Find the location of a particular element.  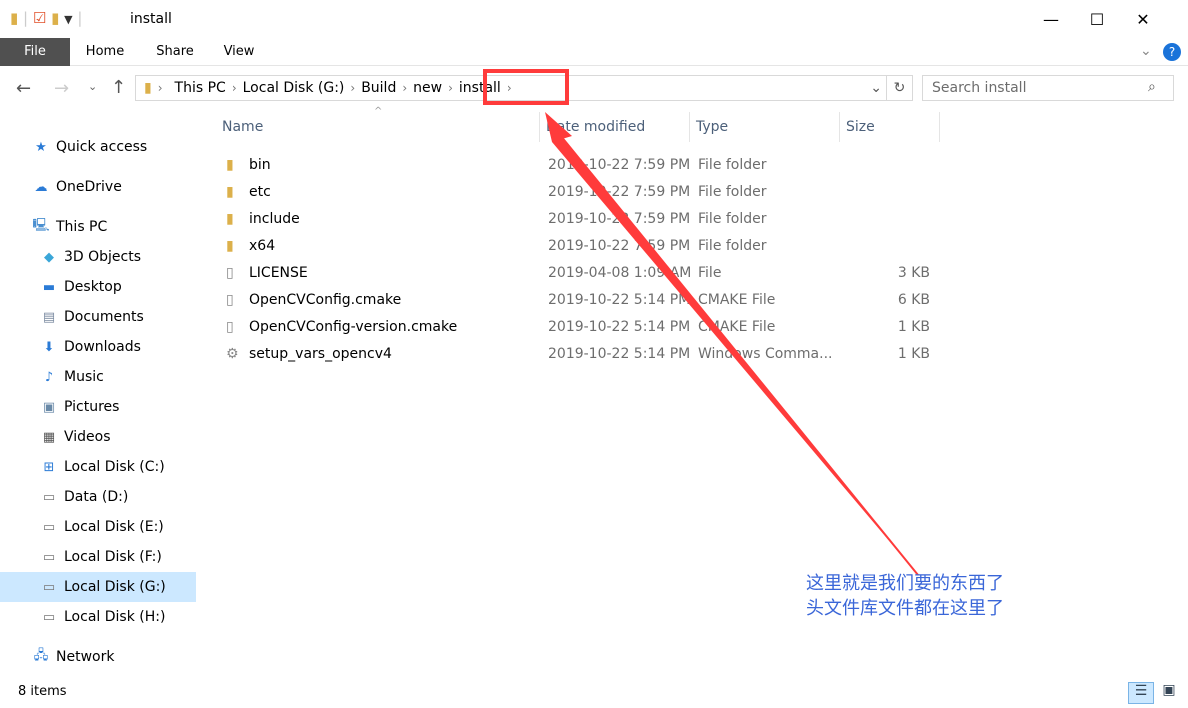

annotation-line-1: 这里就是我们要的东西了 is located at coordinates (905, 583).